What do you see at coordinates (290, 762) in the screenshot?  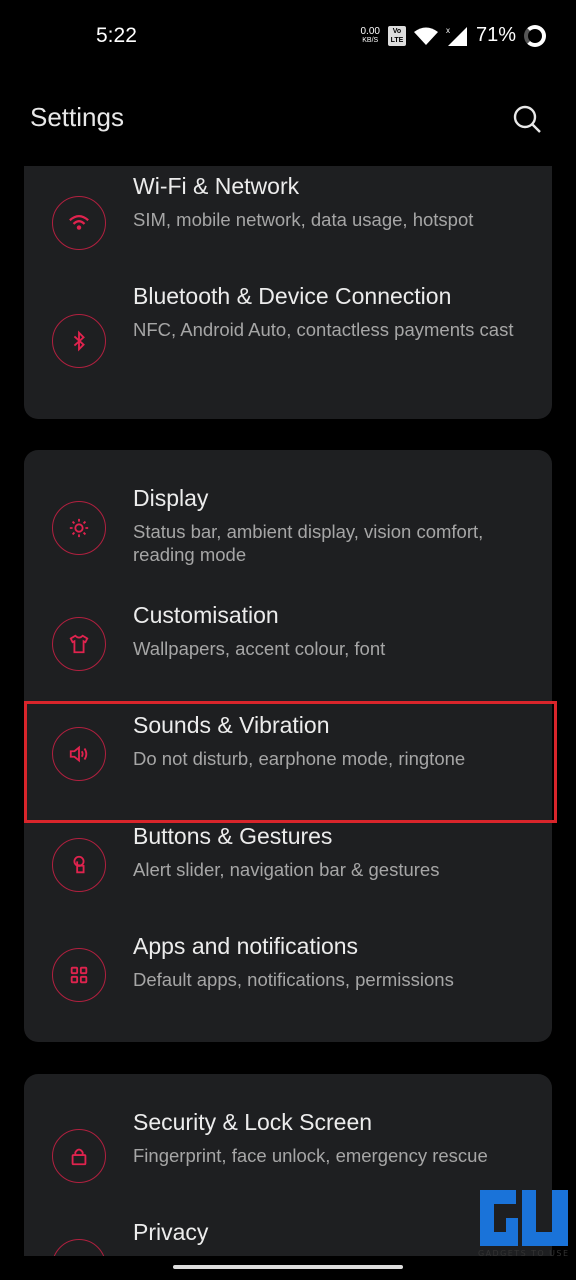 I see `highlight-box` at bounding box center [290, 762].